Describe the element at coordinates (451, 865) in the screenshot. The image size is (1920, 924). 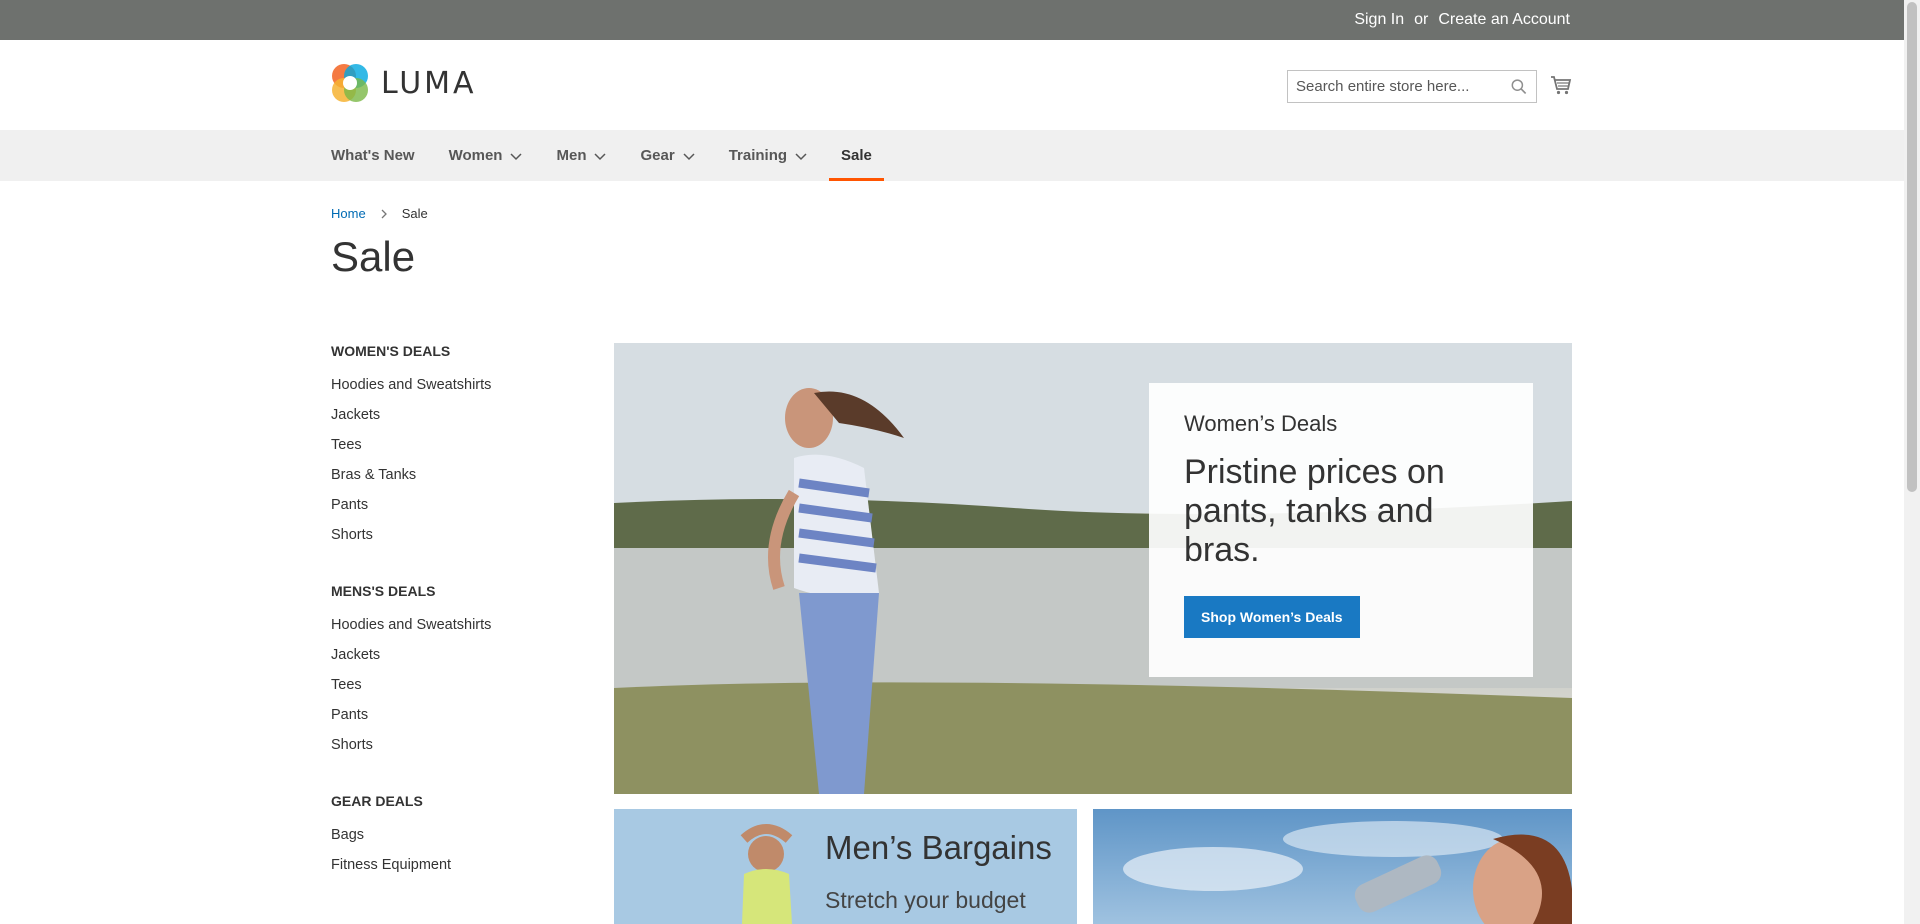
I see `sidebar-link: Fitness Equipment` at that location.